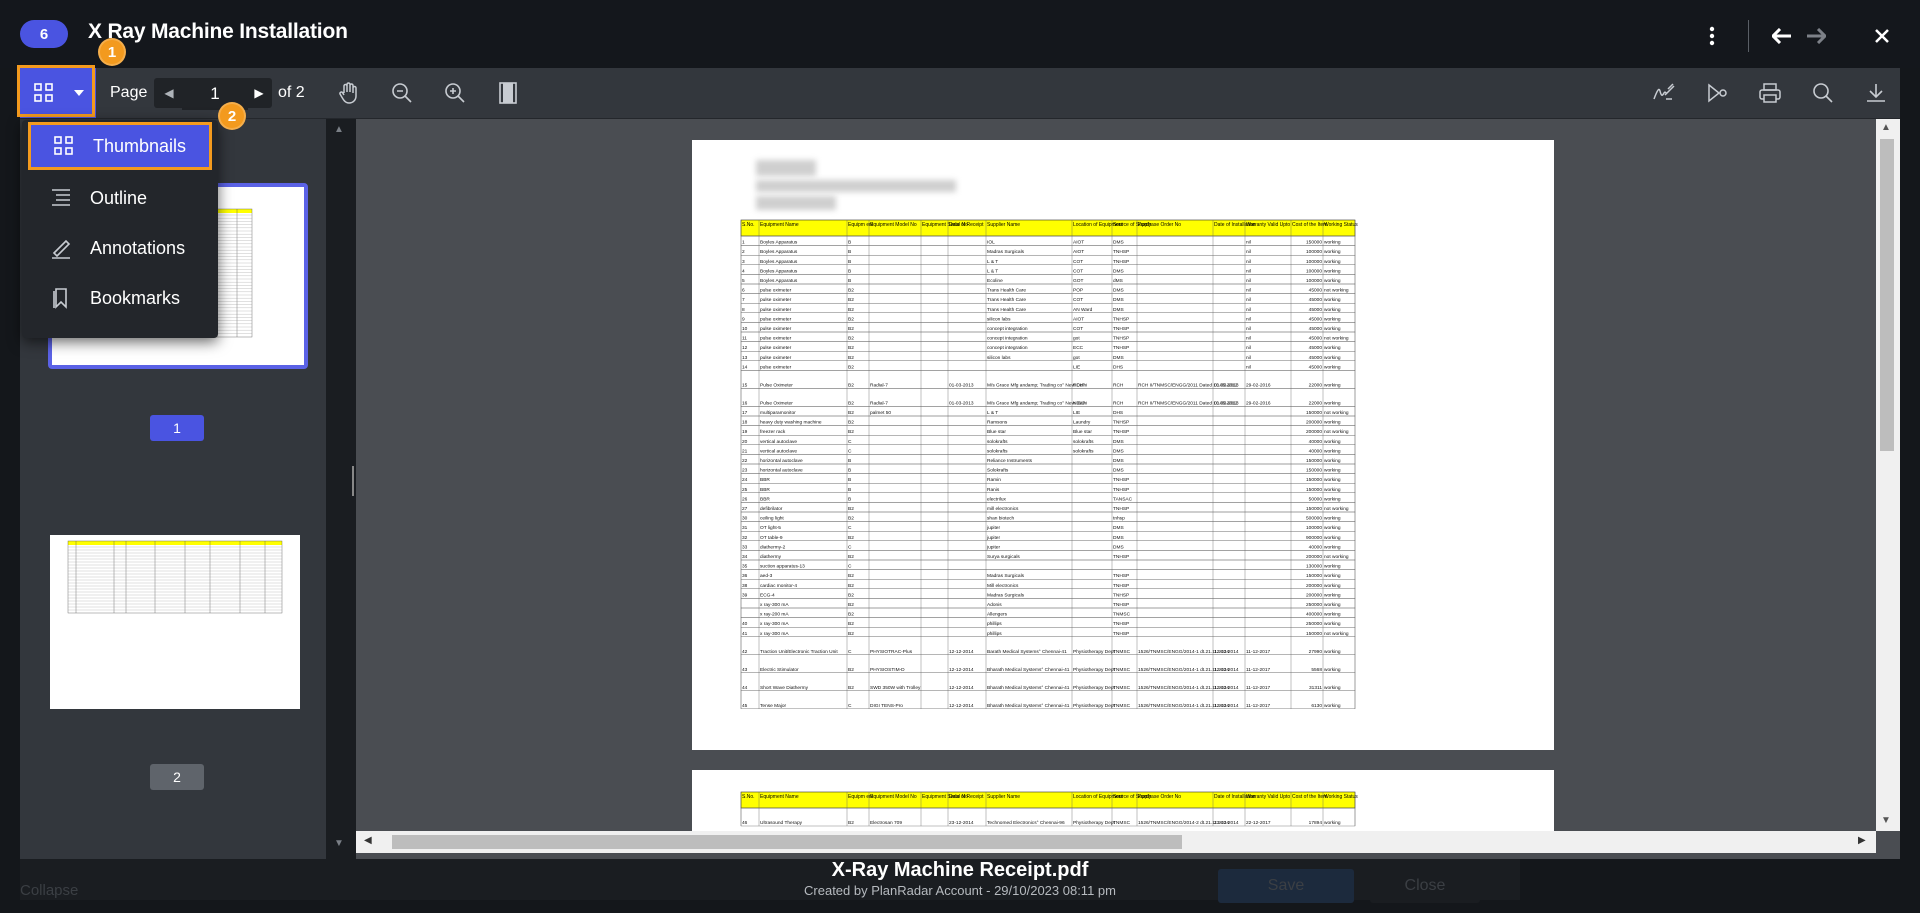 The image size is (1920, 913). I want to click on print-icon, so click(1770, 93).